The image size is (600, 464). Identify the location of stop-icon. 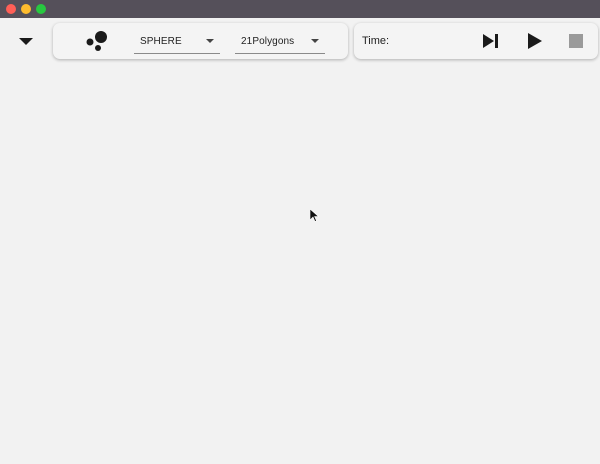
(576, 41).